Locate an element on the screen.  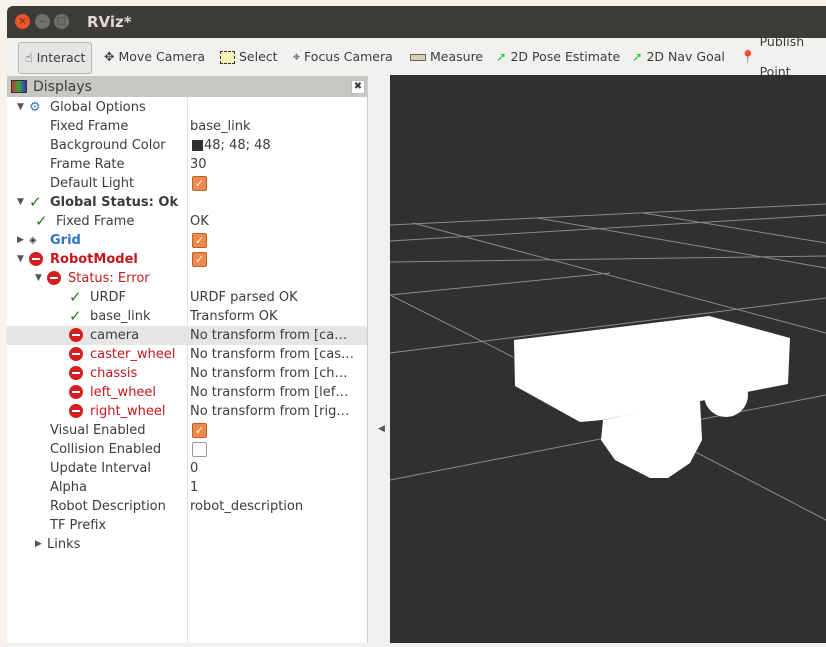
minimize-button: – is located at coordinates (42, 21).